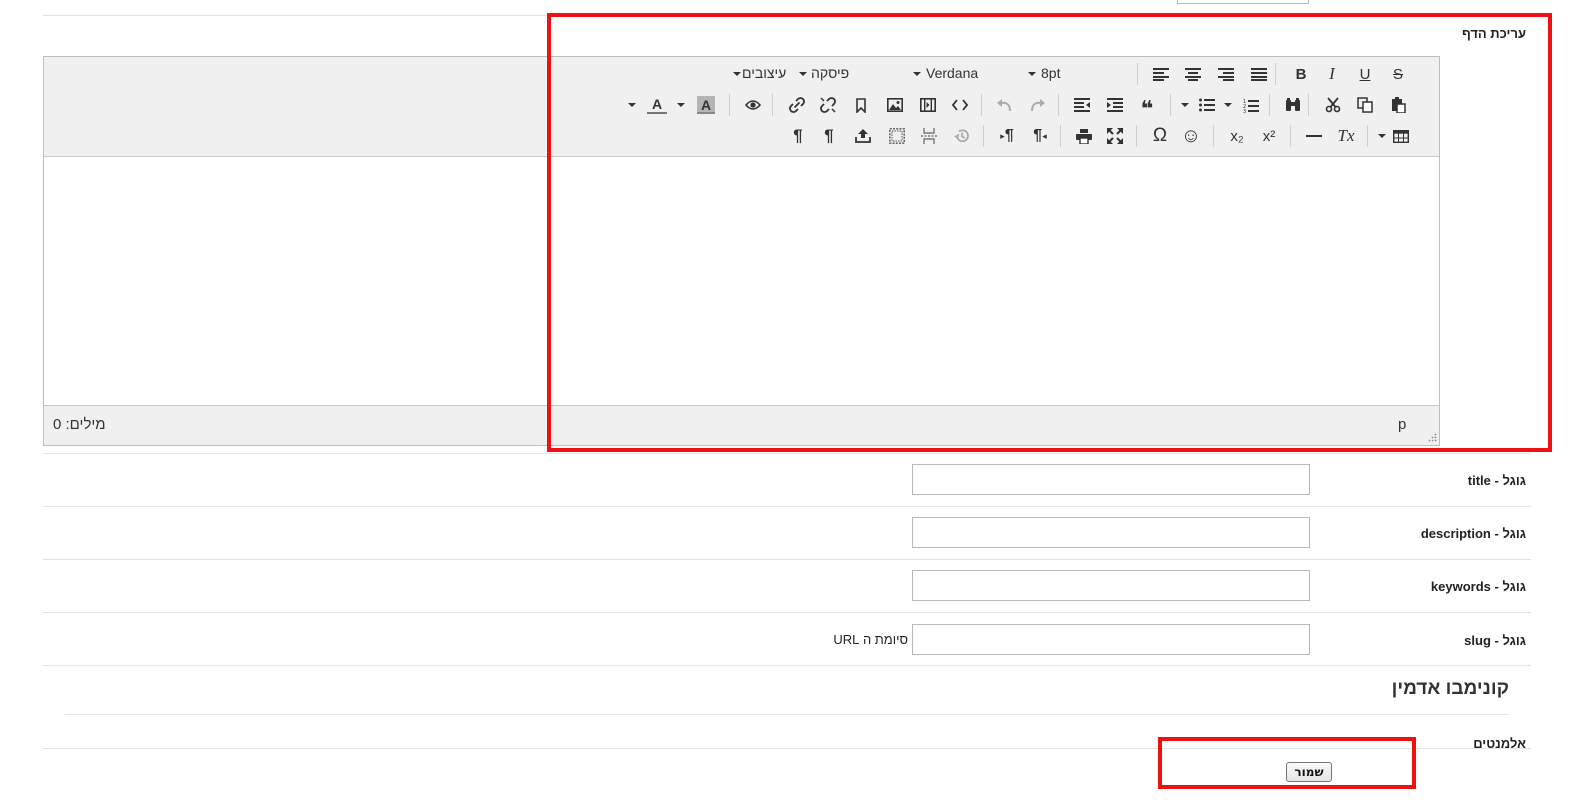 This screenshot has height=810, width=1593. Describe the element at coordinates (1111, 639) in the screenshot. I see `google-slug-input` at that location.